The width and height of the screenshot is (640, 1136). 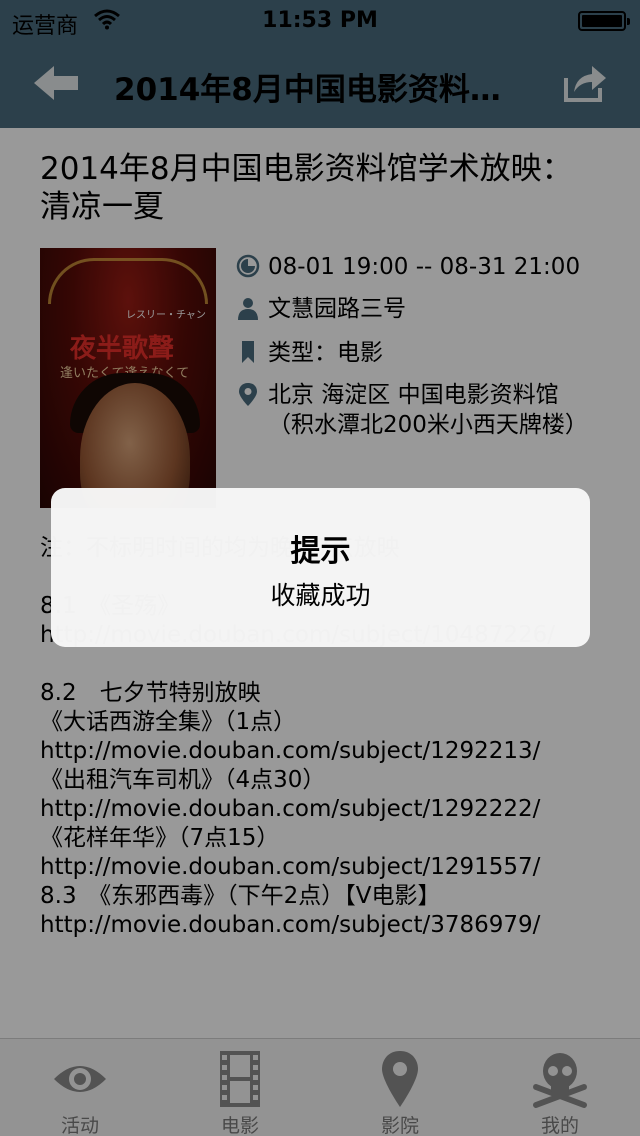 I want to click on alert-message: 收藏成功, so click(x=320, y=595).